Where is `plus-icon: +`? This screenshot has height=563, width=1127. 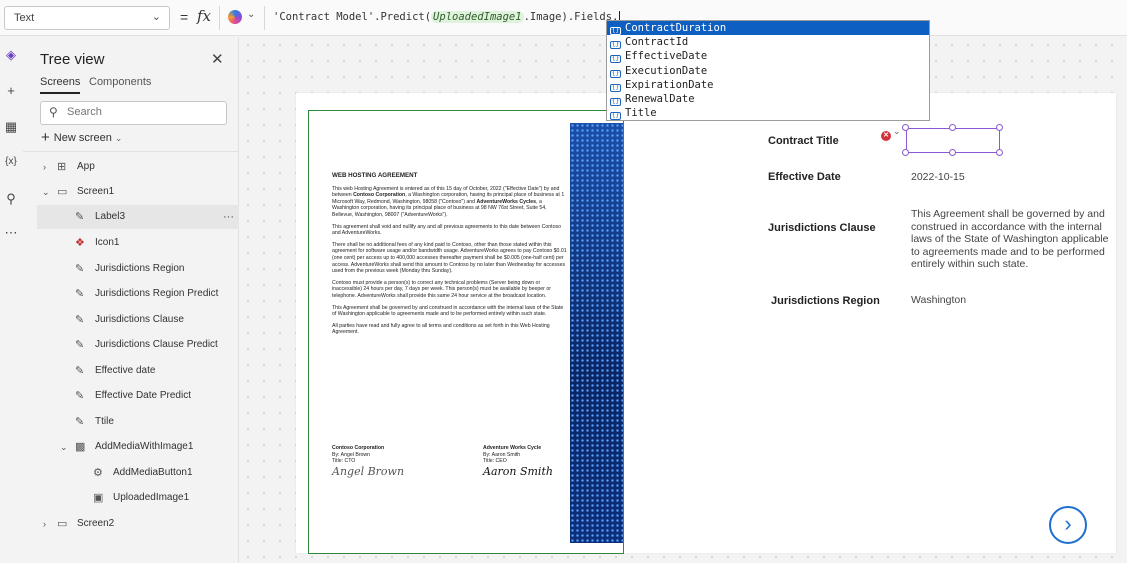
plus-icon: + is located at coordinates (45, 137).